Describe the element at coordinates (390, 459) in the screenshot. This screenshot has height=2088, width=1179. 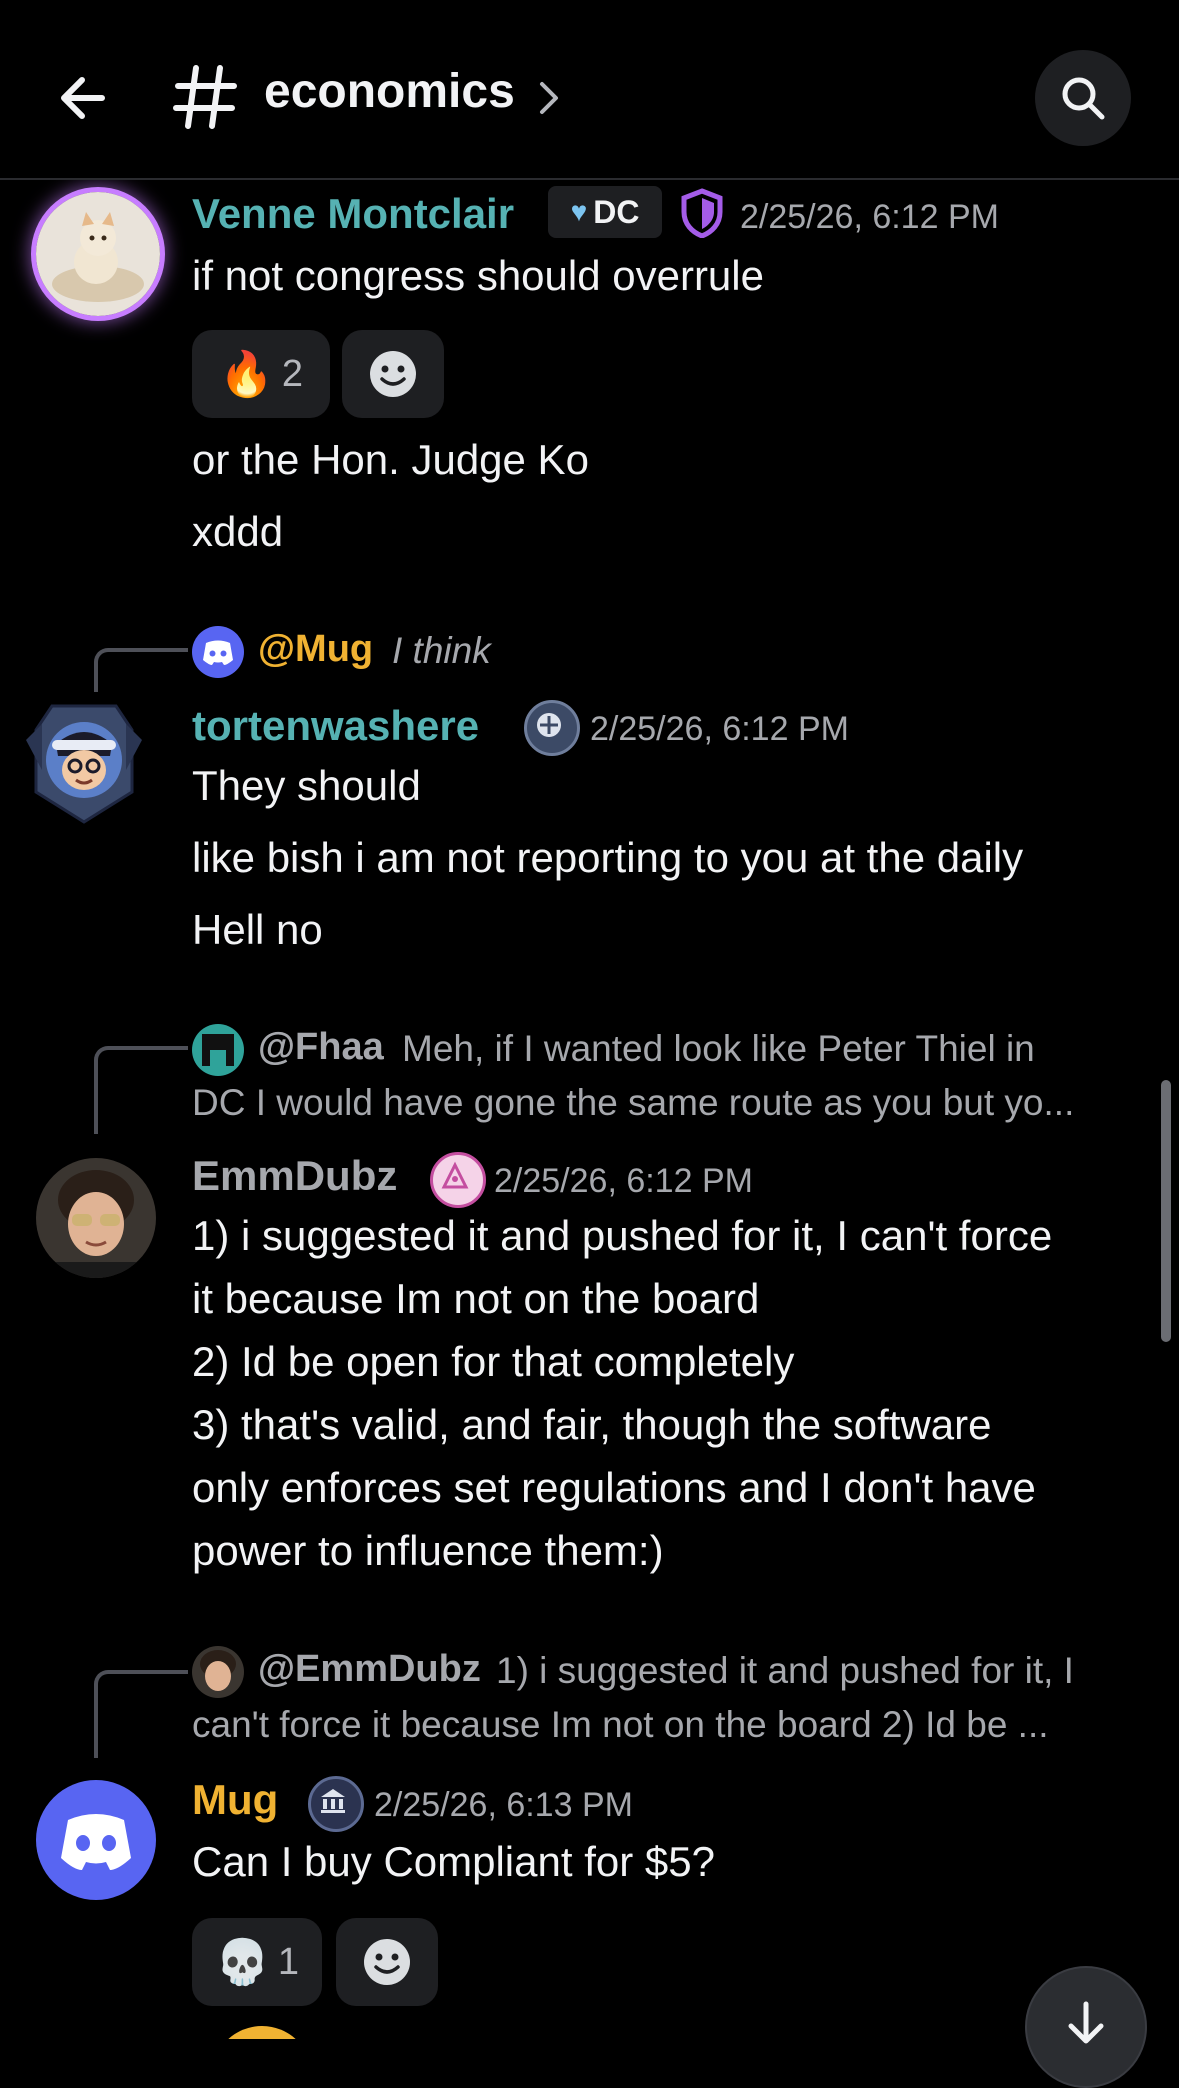
I see `message-text: or the Hon. Judge Ko` at that location.